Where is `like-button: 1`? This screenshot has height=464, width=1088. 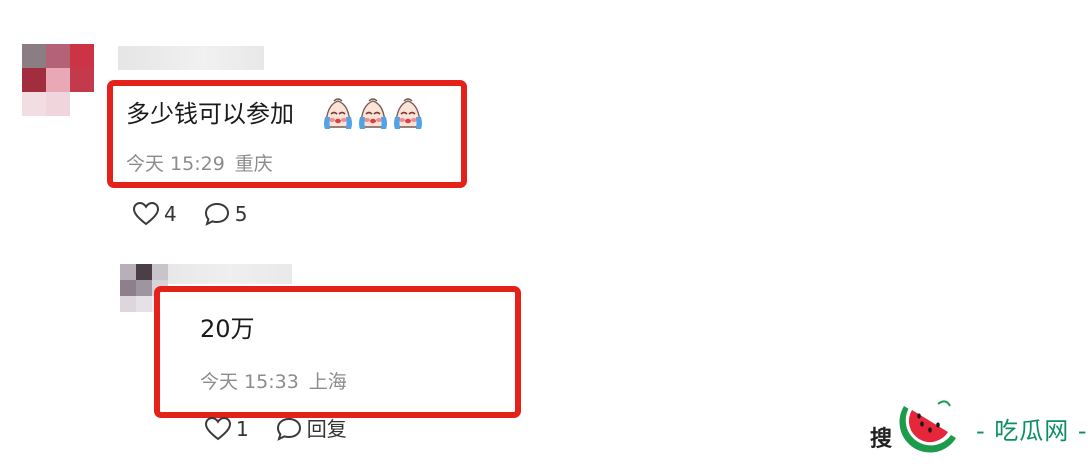 like-button: 1 is located at coordinates (226, 429).